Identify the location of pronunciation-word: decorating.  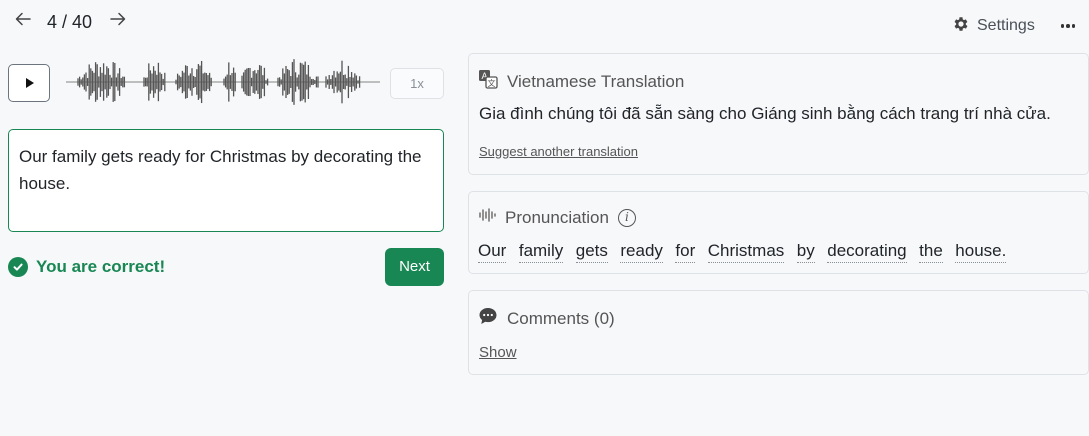
(867, 252).